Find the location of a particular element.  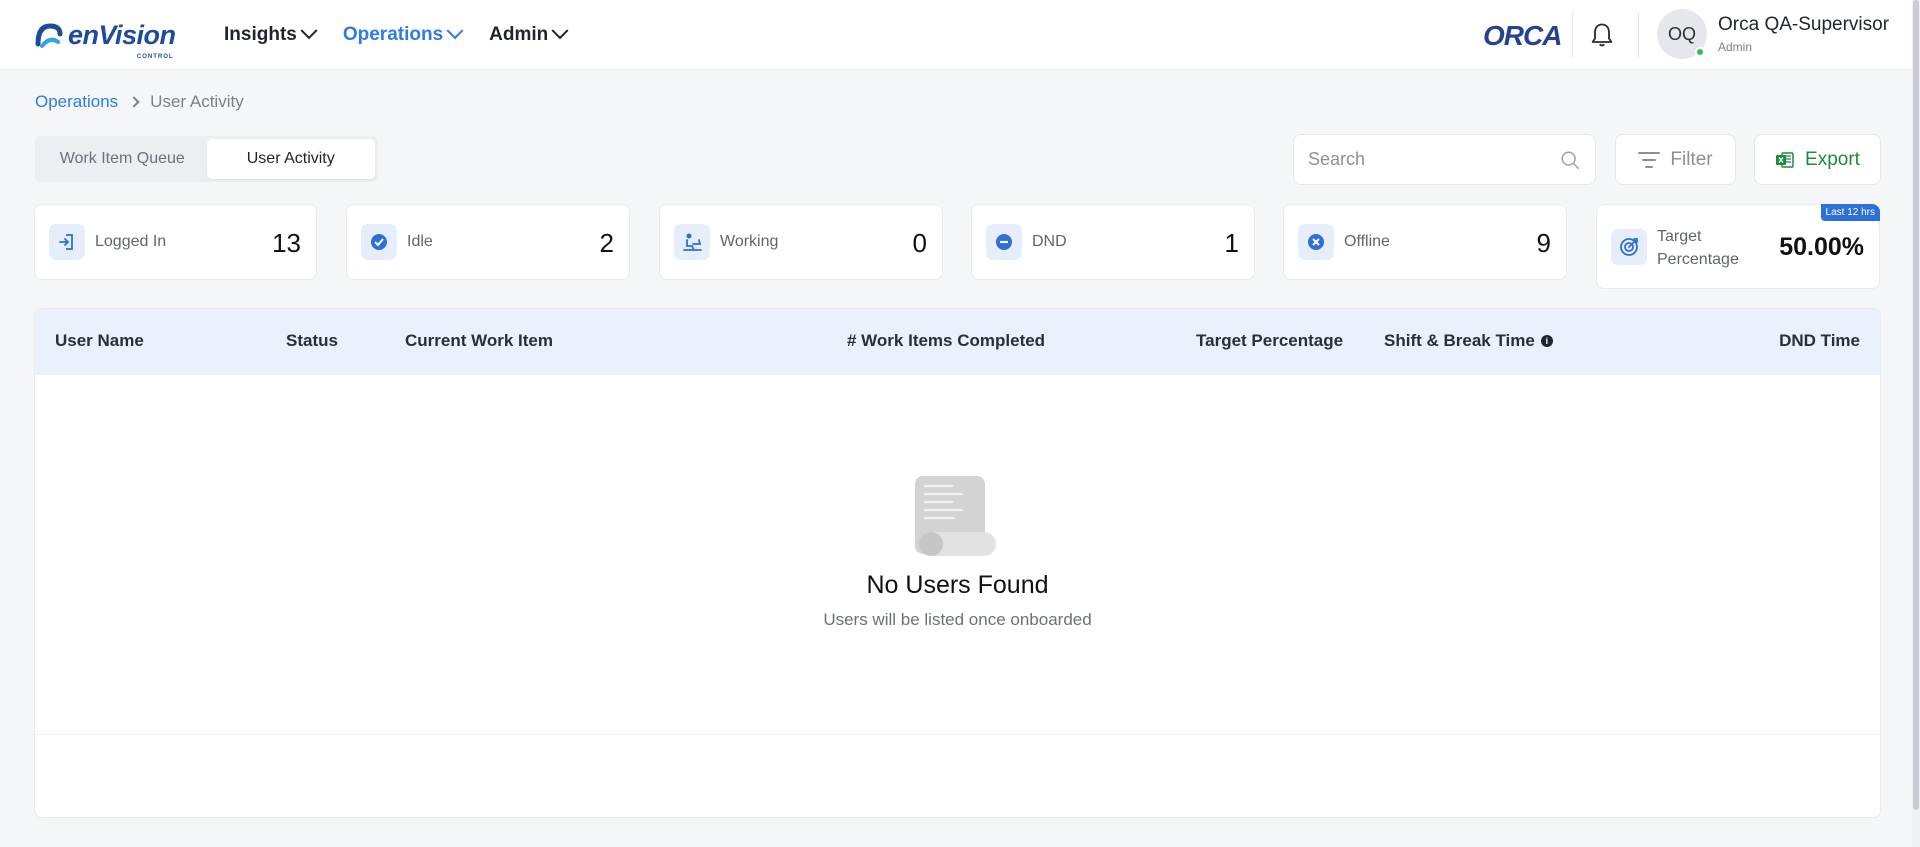

minus-circle-icon is located at coordinates (1004, 242).